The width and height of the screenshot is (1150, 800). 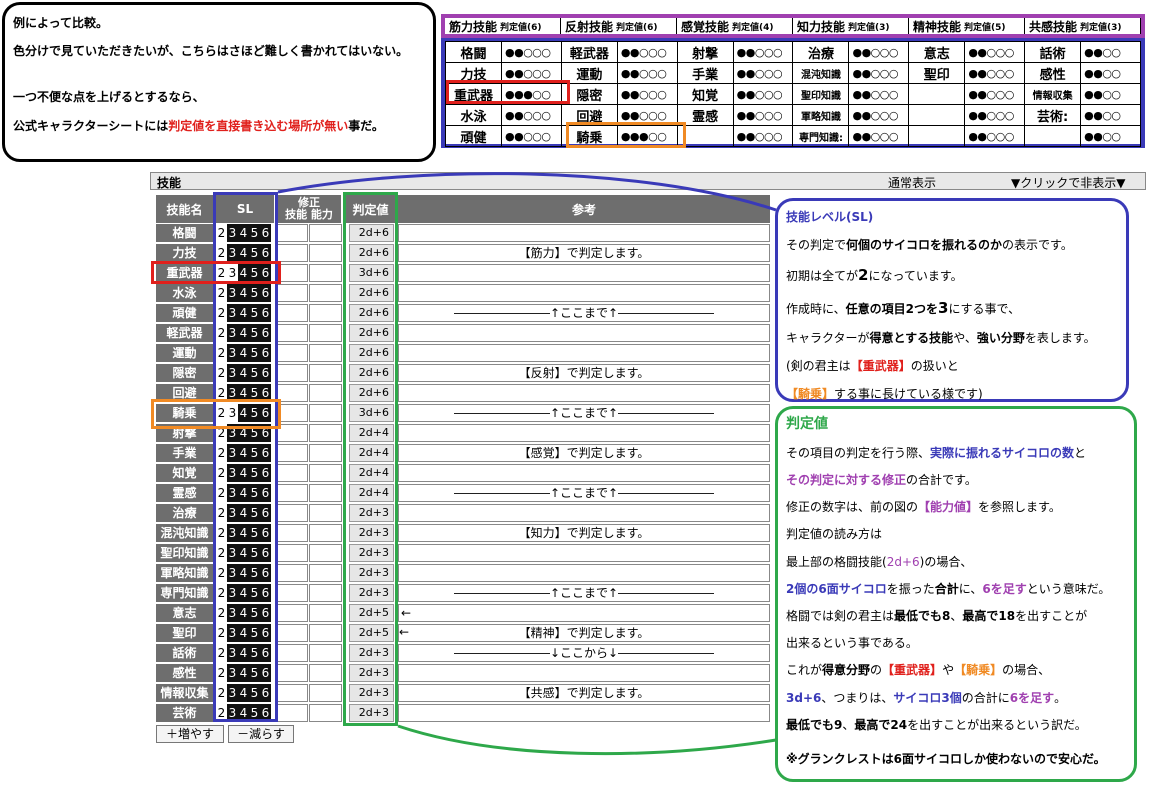 What do you see at coordinates (584, 633) in the screenshot?
I see `reference-note: 【精神】で判定します。` at bounding box center [584, 633].